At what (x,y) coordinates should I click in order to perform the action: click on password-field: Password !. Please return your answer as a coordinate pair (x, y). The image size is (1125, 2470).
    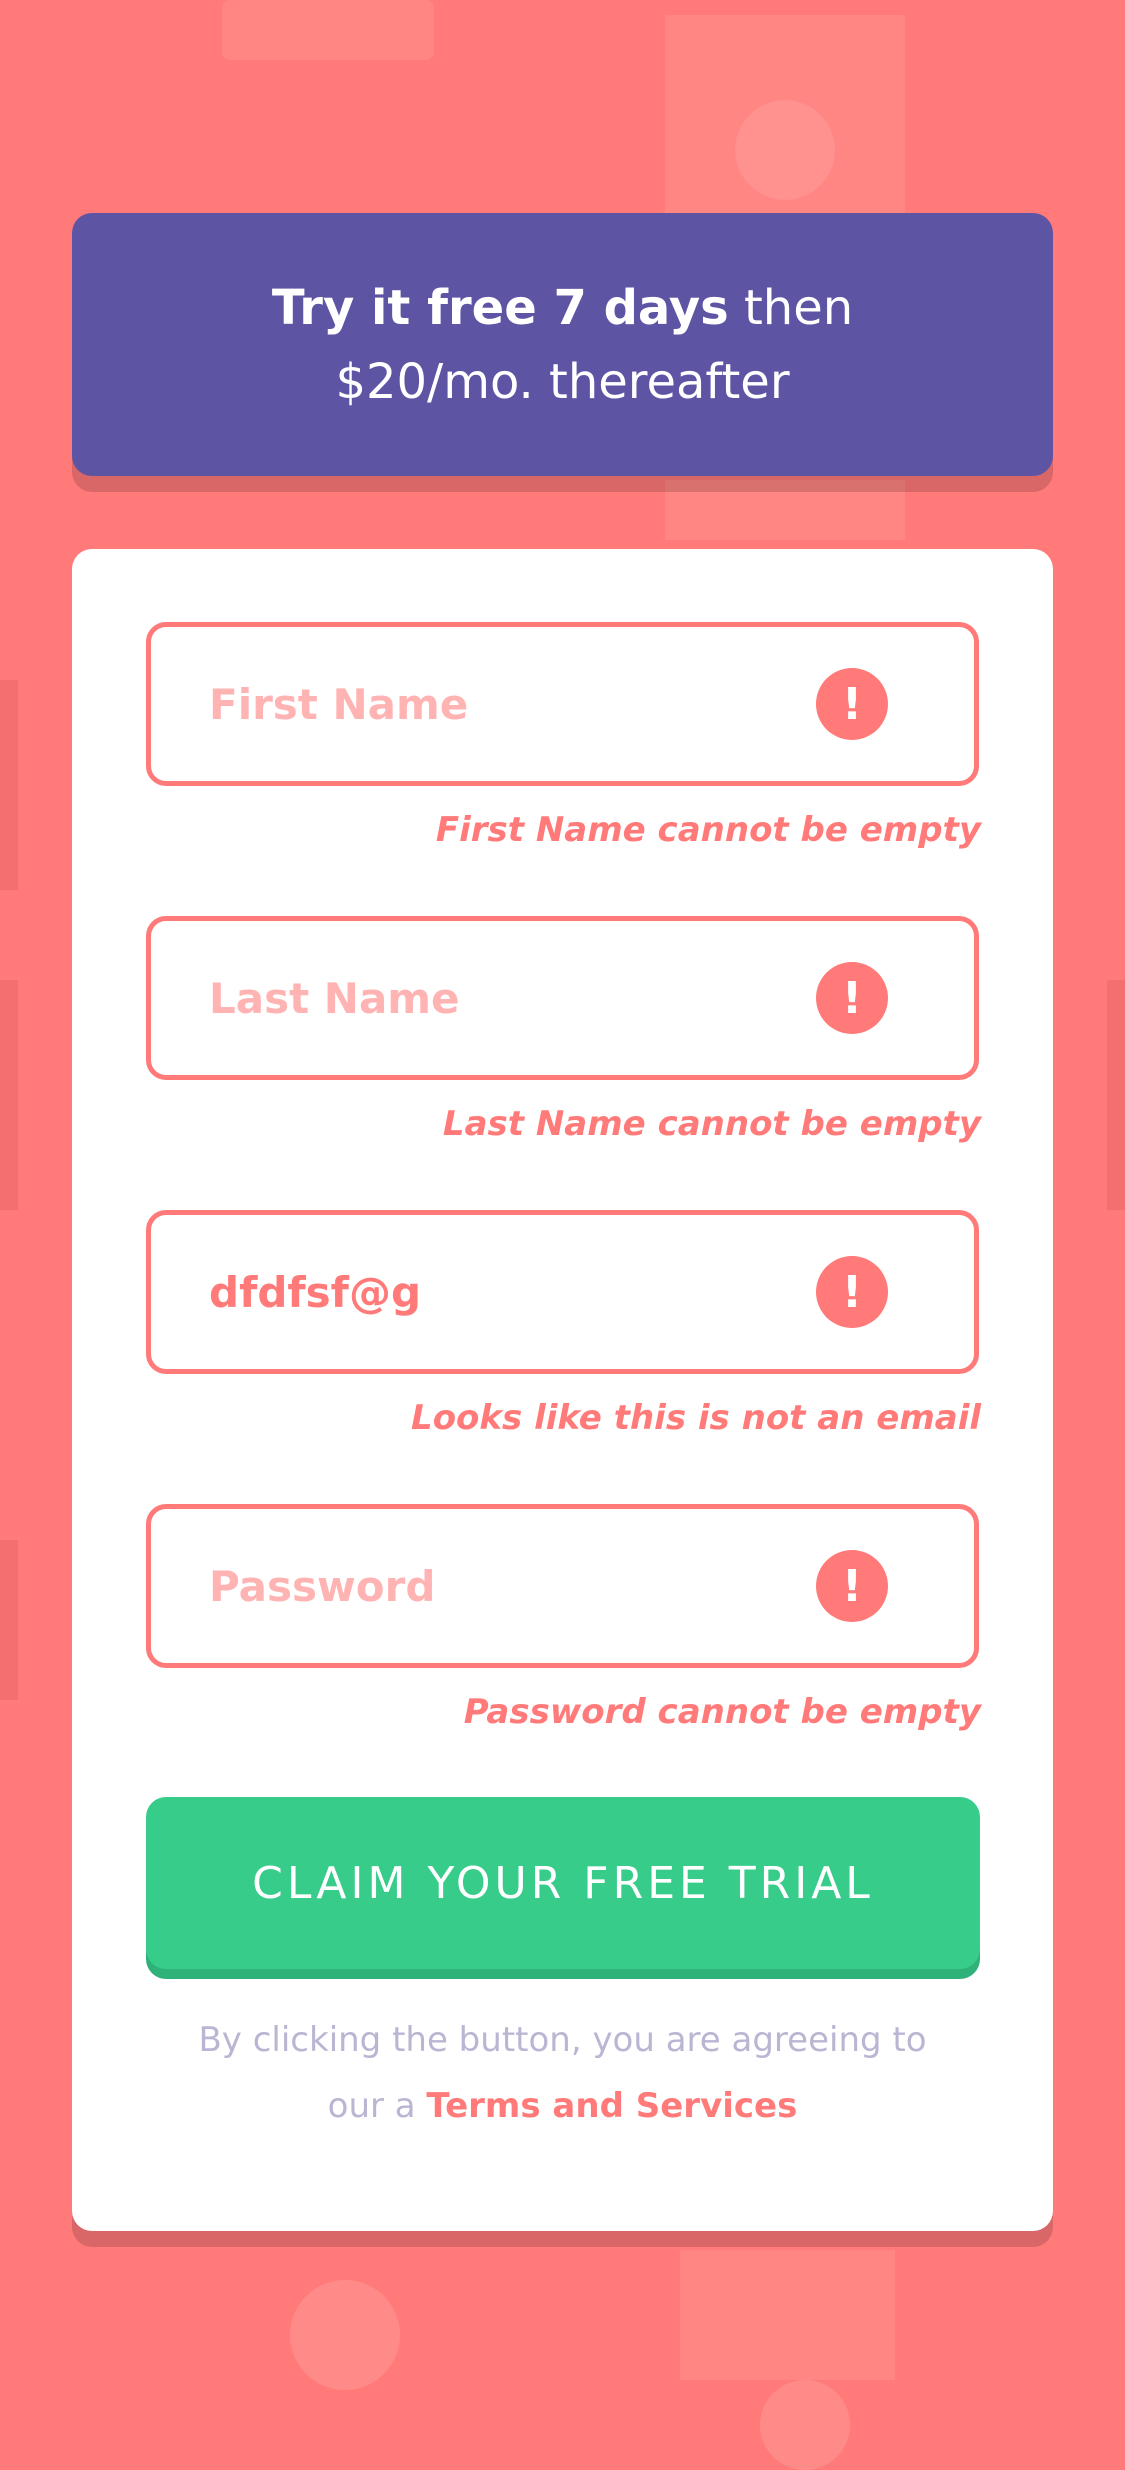
    Looking at the image, I should click on (562, 1586).